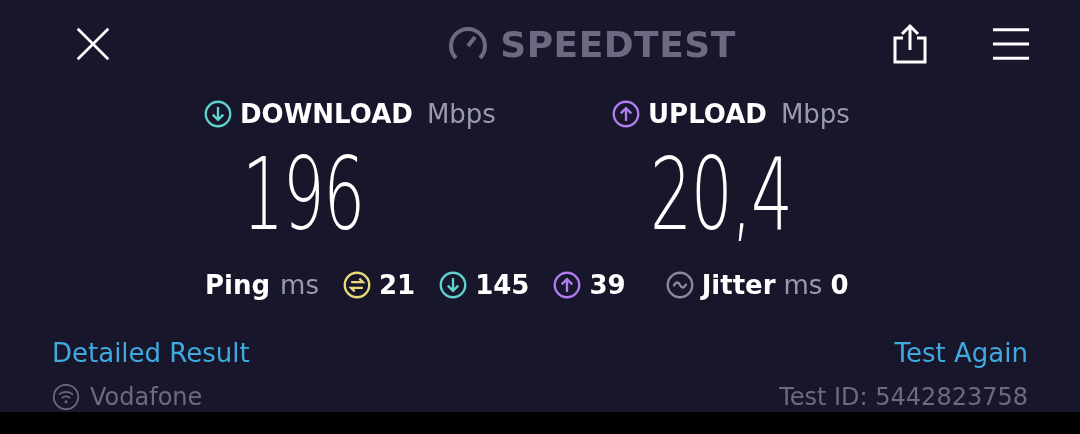 The height and width of the screenshot is (434, 1080). Describe the element at coordinates (618, 44) in the screenshot. I see `app-title: SPEEDTEST` at that location.